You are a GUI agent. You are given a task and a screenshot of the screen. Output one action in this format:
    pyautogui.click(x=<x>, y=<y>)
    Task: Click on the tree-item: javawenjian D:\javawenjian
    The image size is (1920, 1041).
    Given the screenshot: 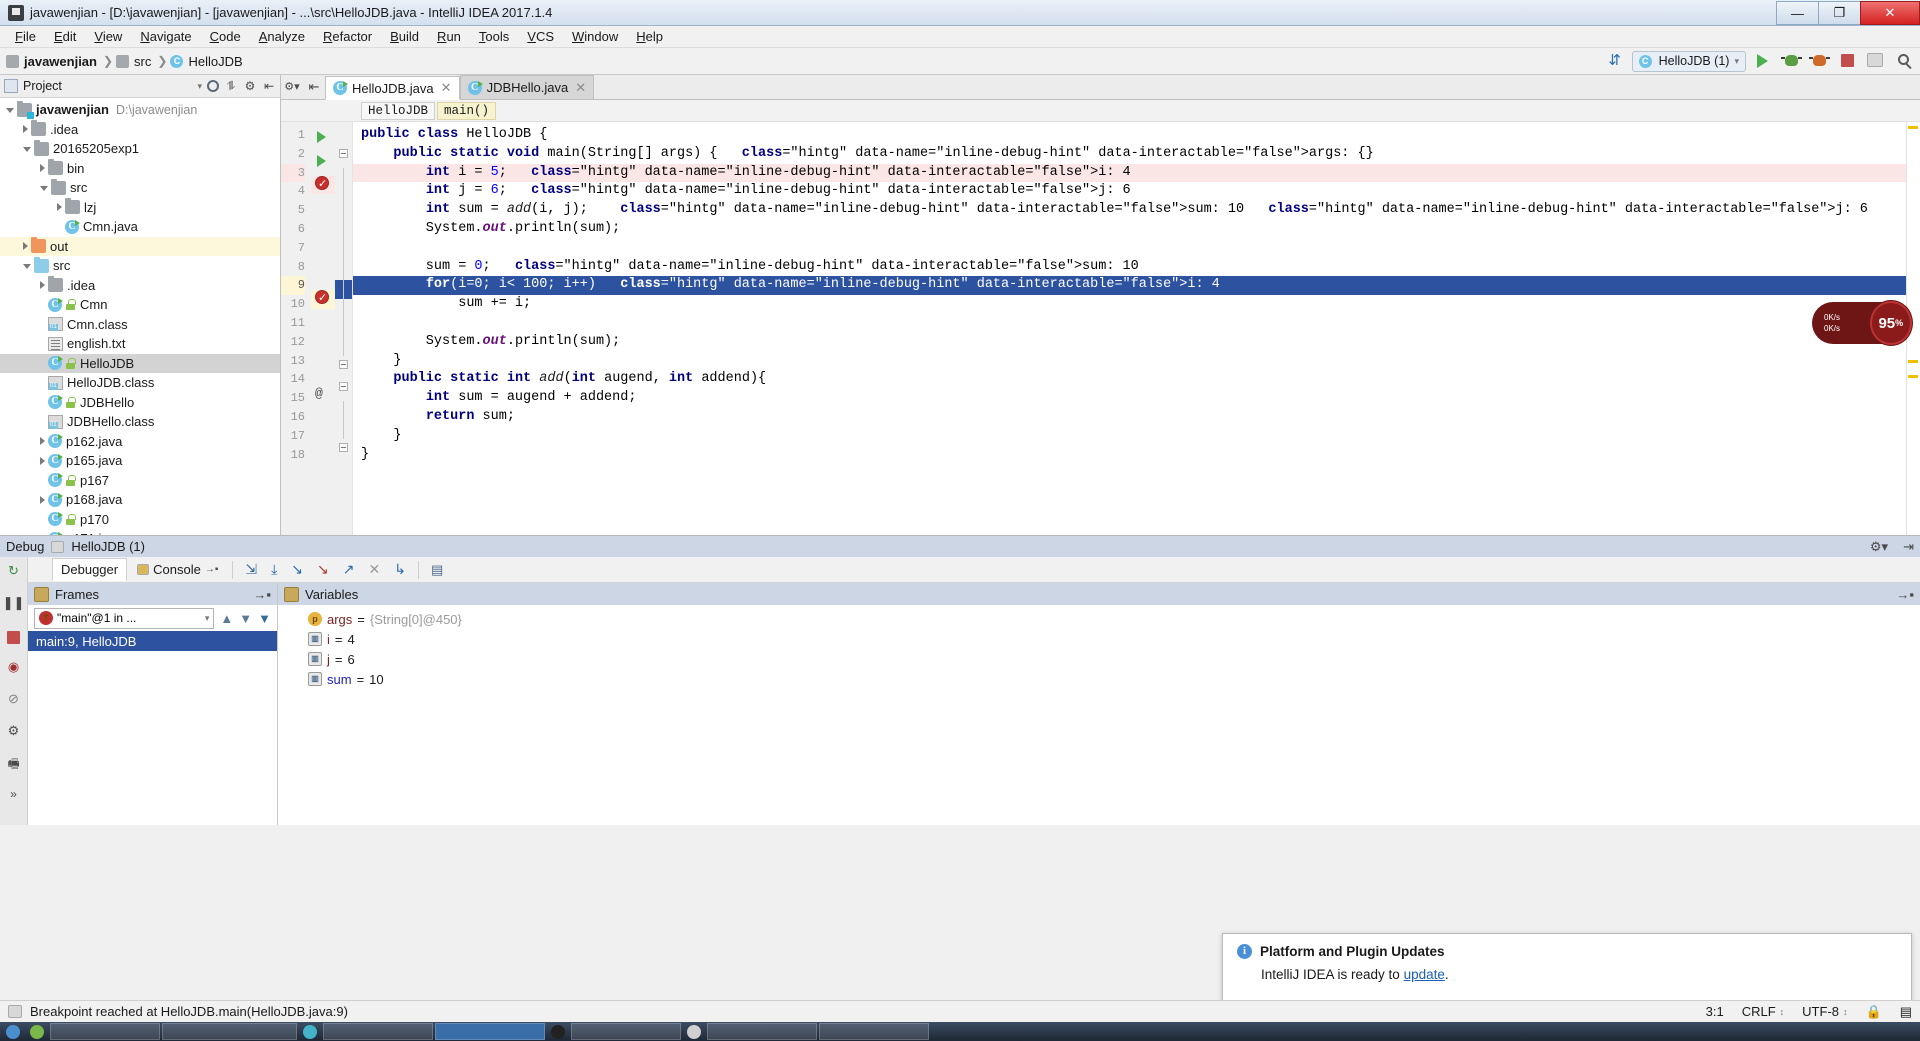 What is the action you would take?
    pyautogui.click(x=140, y=110)
    